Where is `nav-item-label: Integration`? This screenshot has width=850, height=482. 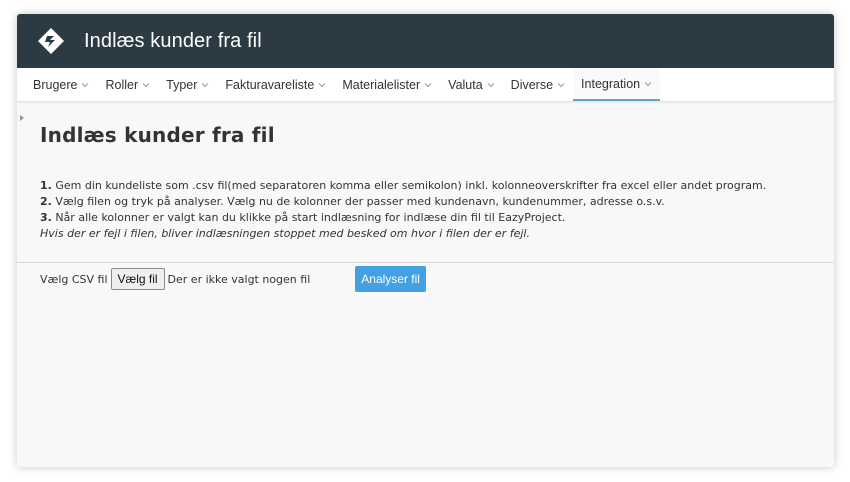 nav-item-label: Integration is located at coordinates (611, 83).